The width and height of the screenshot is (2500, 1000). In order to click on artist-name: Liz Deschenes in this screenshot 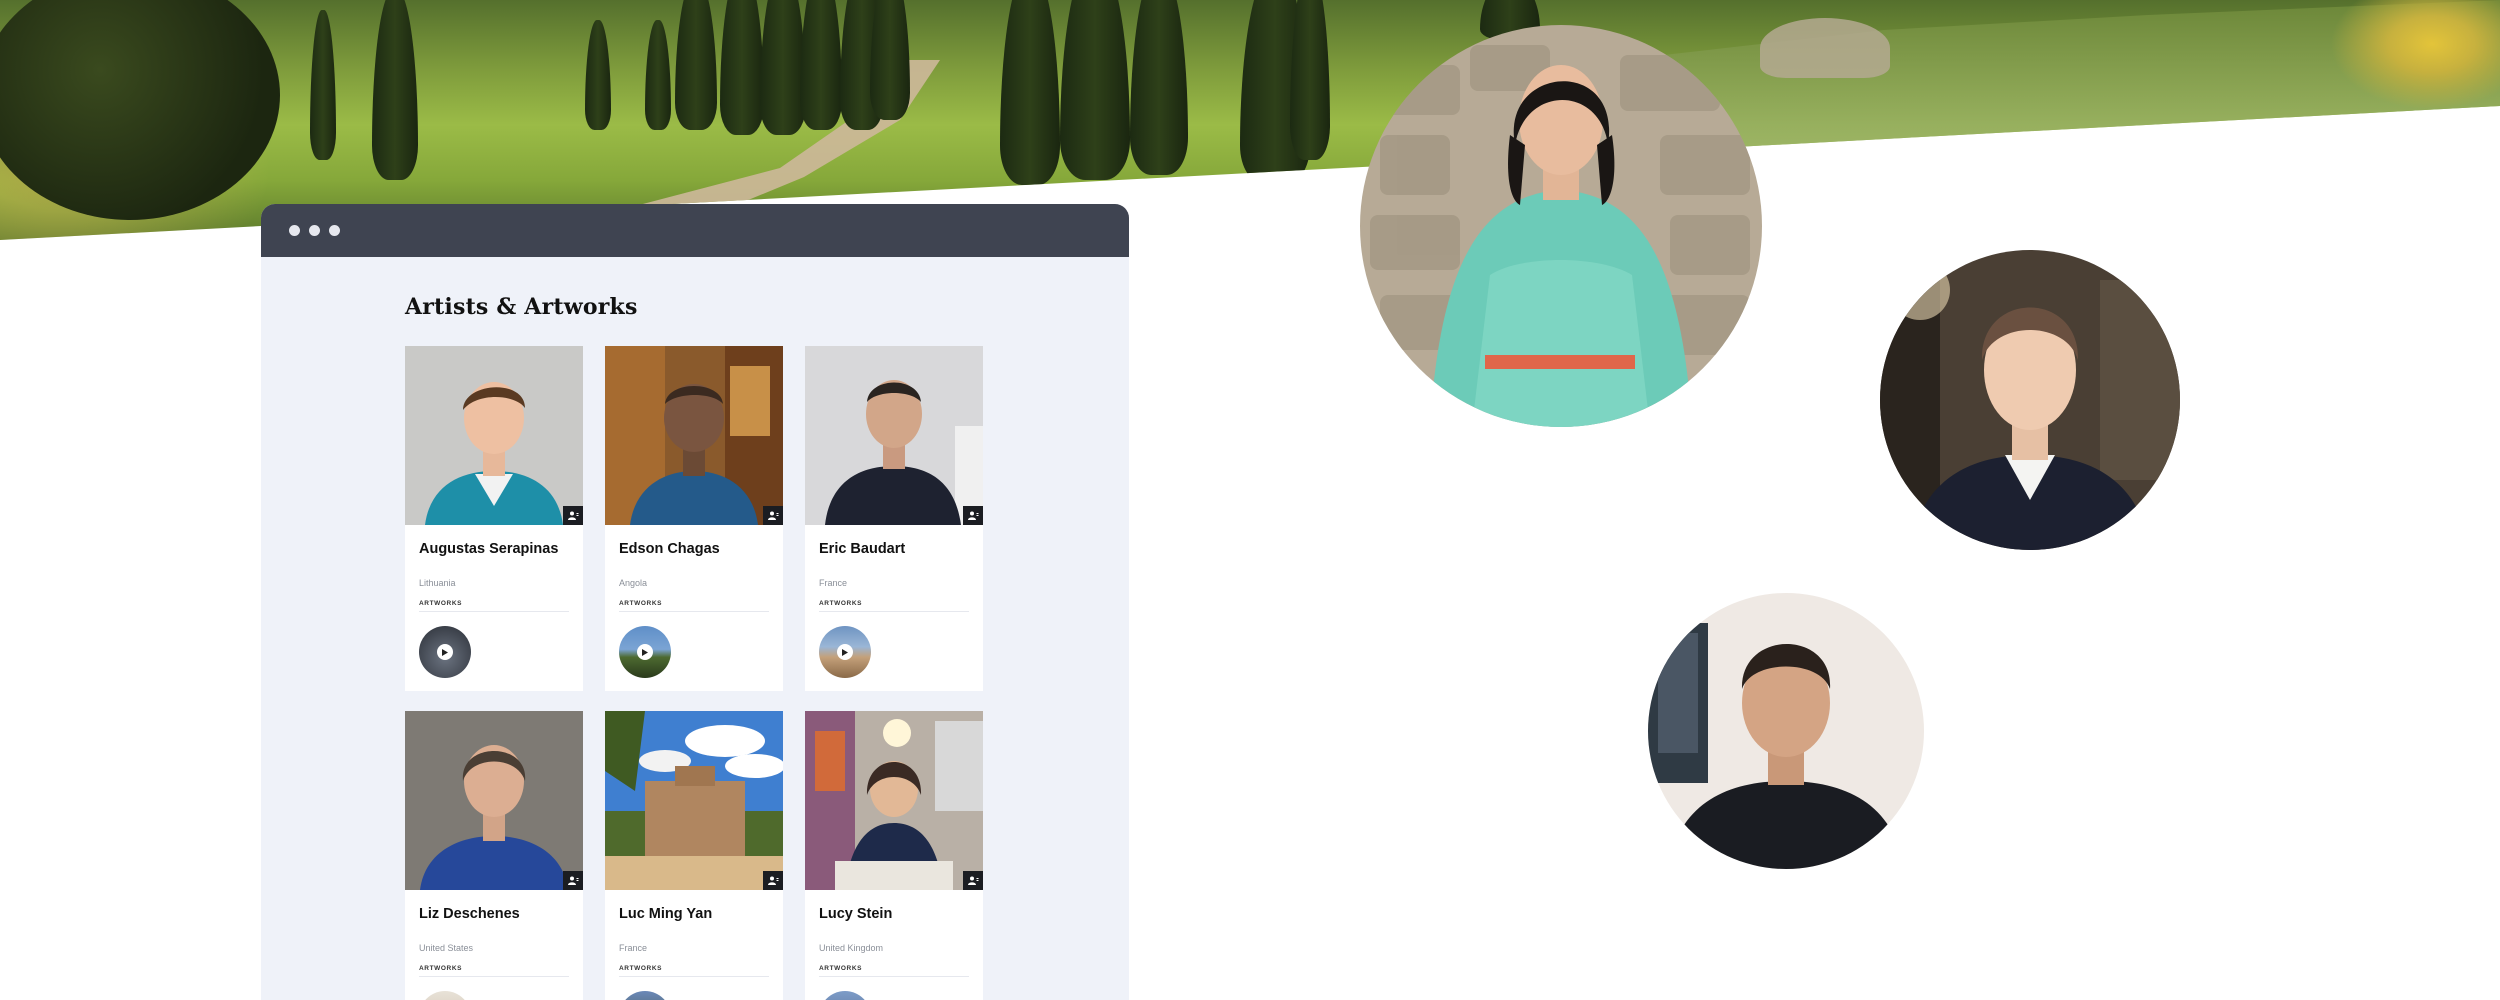, I will do `click(469, 914)`.